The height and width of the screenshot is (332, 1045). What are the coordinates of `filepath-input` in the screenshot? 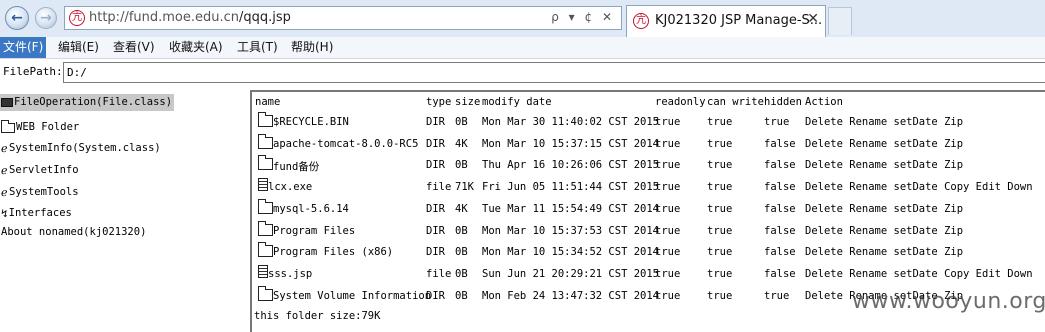 It's located at (554, 72).